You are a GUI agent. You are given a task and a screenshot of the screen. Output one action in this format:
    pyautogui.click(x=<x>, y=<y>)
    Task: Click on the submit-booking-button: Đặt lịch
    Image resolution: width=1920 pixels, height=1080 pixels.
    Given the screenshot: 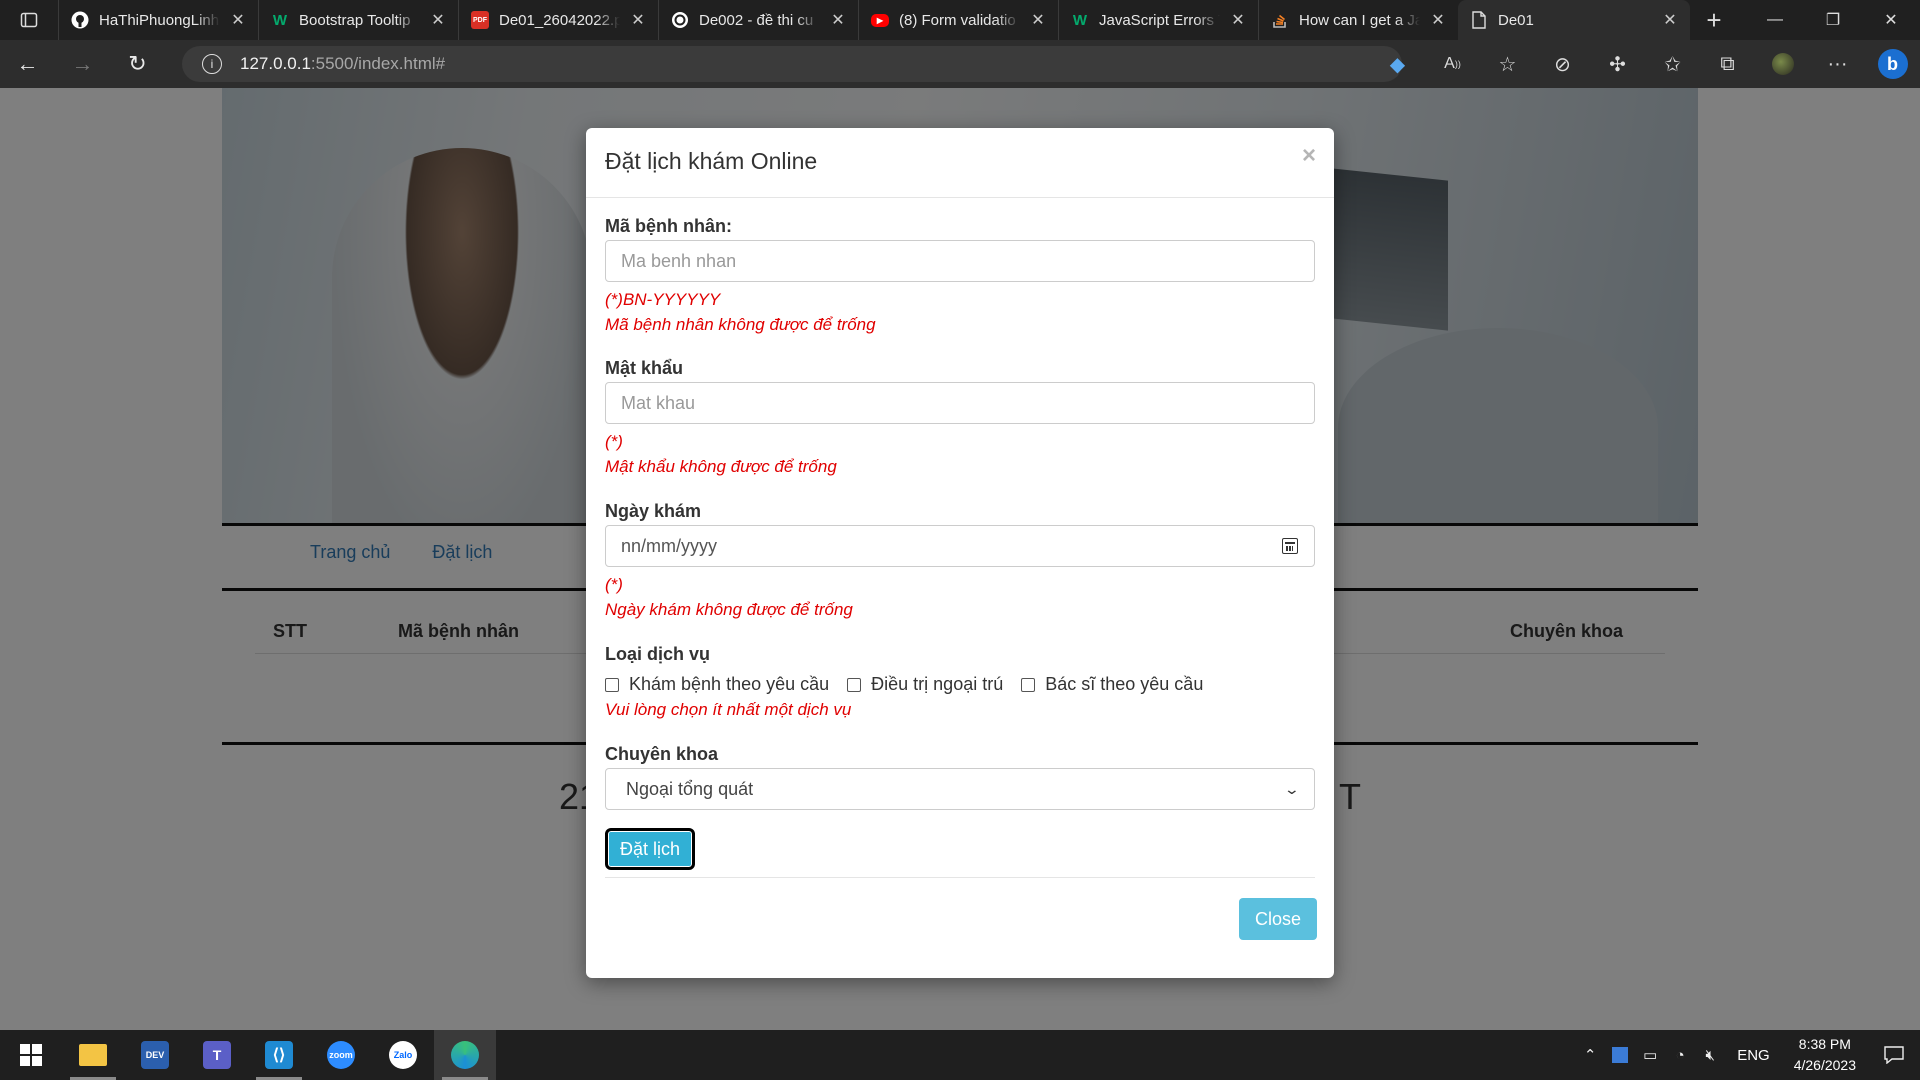 What is the action you would take?
    pyautogui.click(x=650, y=849)
    